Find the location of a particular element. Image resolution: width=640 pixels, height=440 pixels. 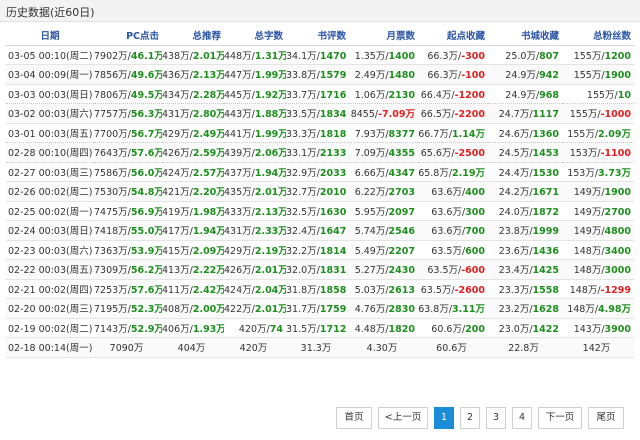

cell-delta-positive: 1480 is located at coordinates (401, 76).